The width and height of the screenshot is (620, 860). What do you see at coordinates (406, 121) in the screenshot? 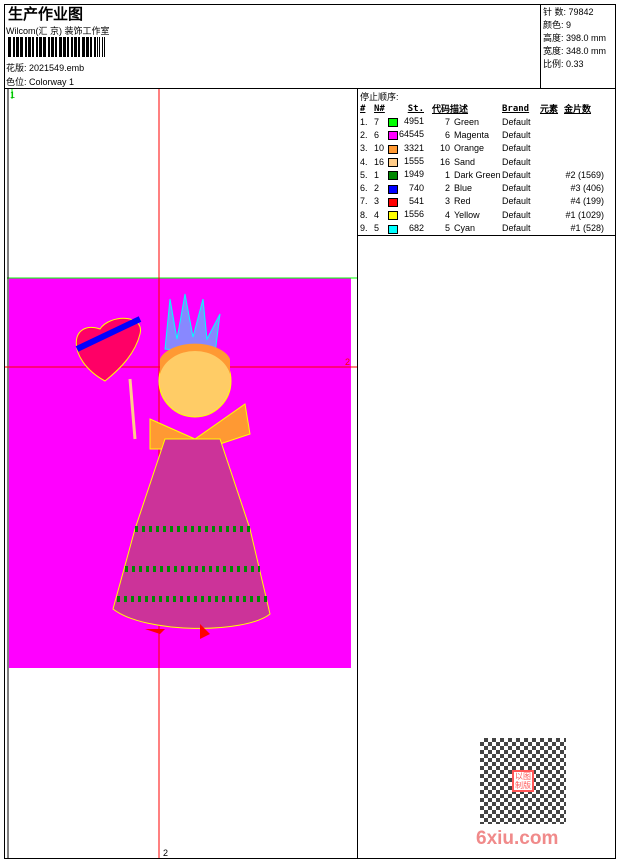
I see `color-stitches: 4951` at bounding box center [406, 121].